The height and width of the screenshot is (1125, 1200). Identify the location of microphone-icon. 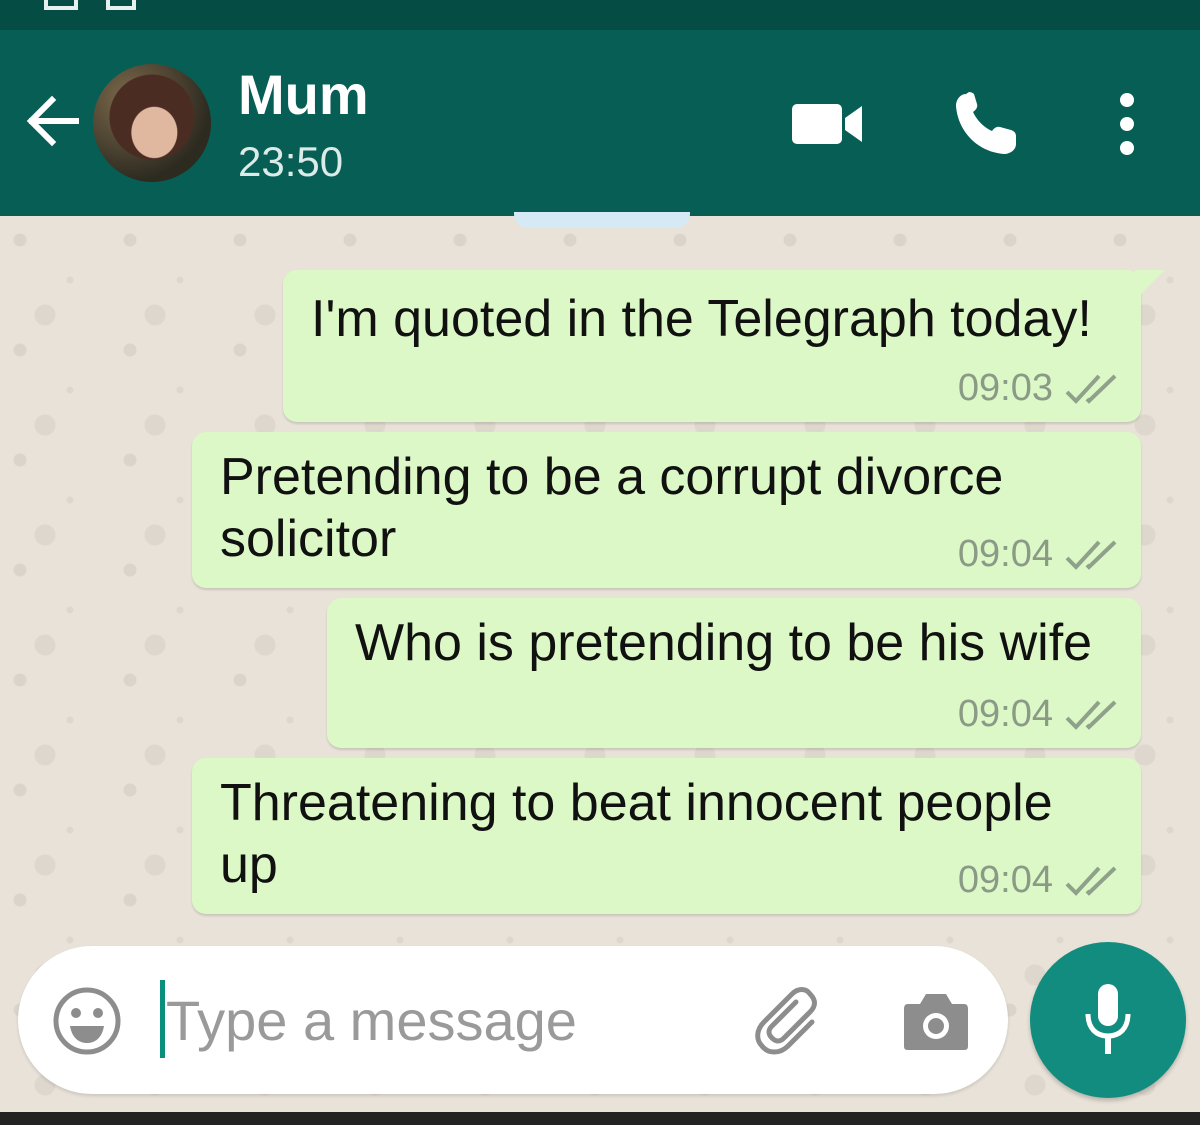
(1108, 1019).